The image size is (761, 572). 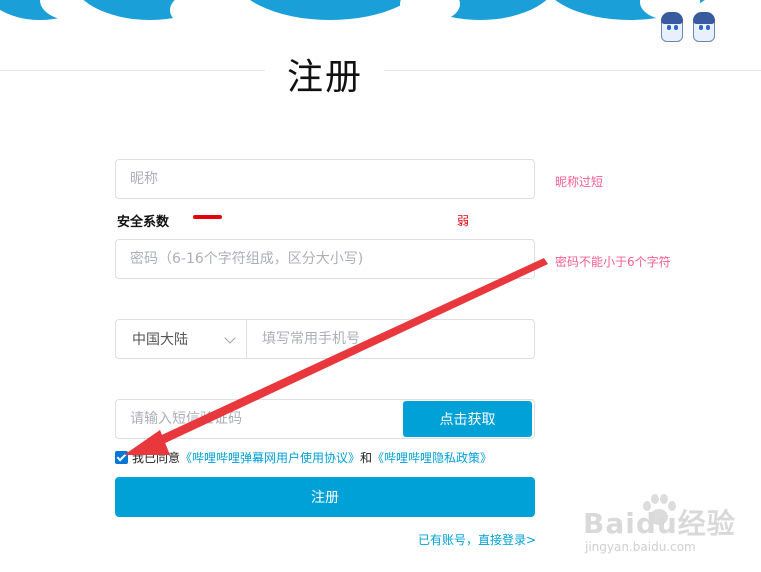 I want to click on chevron-down-icon, so click(x=230, y=338).